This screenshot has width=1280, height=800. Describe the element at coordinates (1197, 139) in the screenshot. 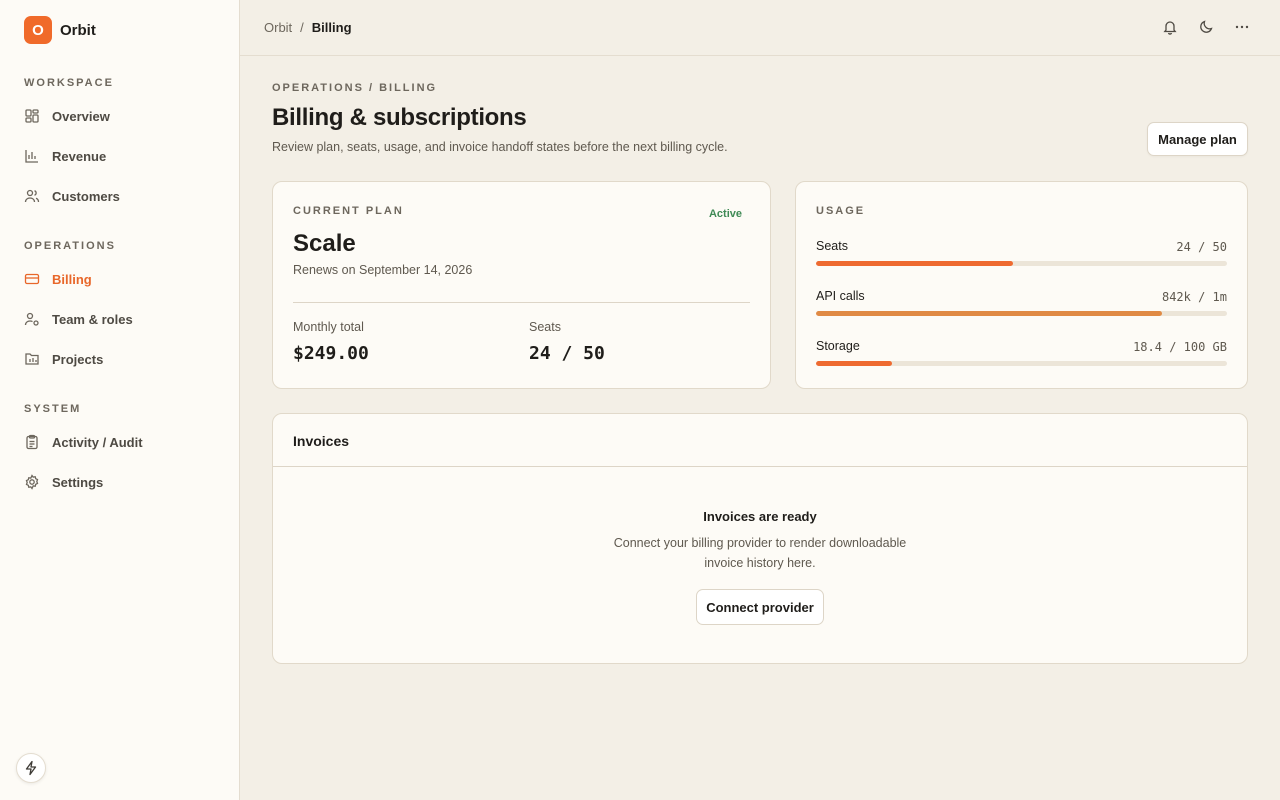

I see `manage-plan-button: Manage plan` at that location.